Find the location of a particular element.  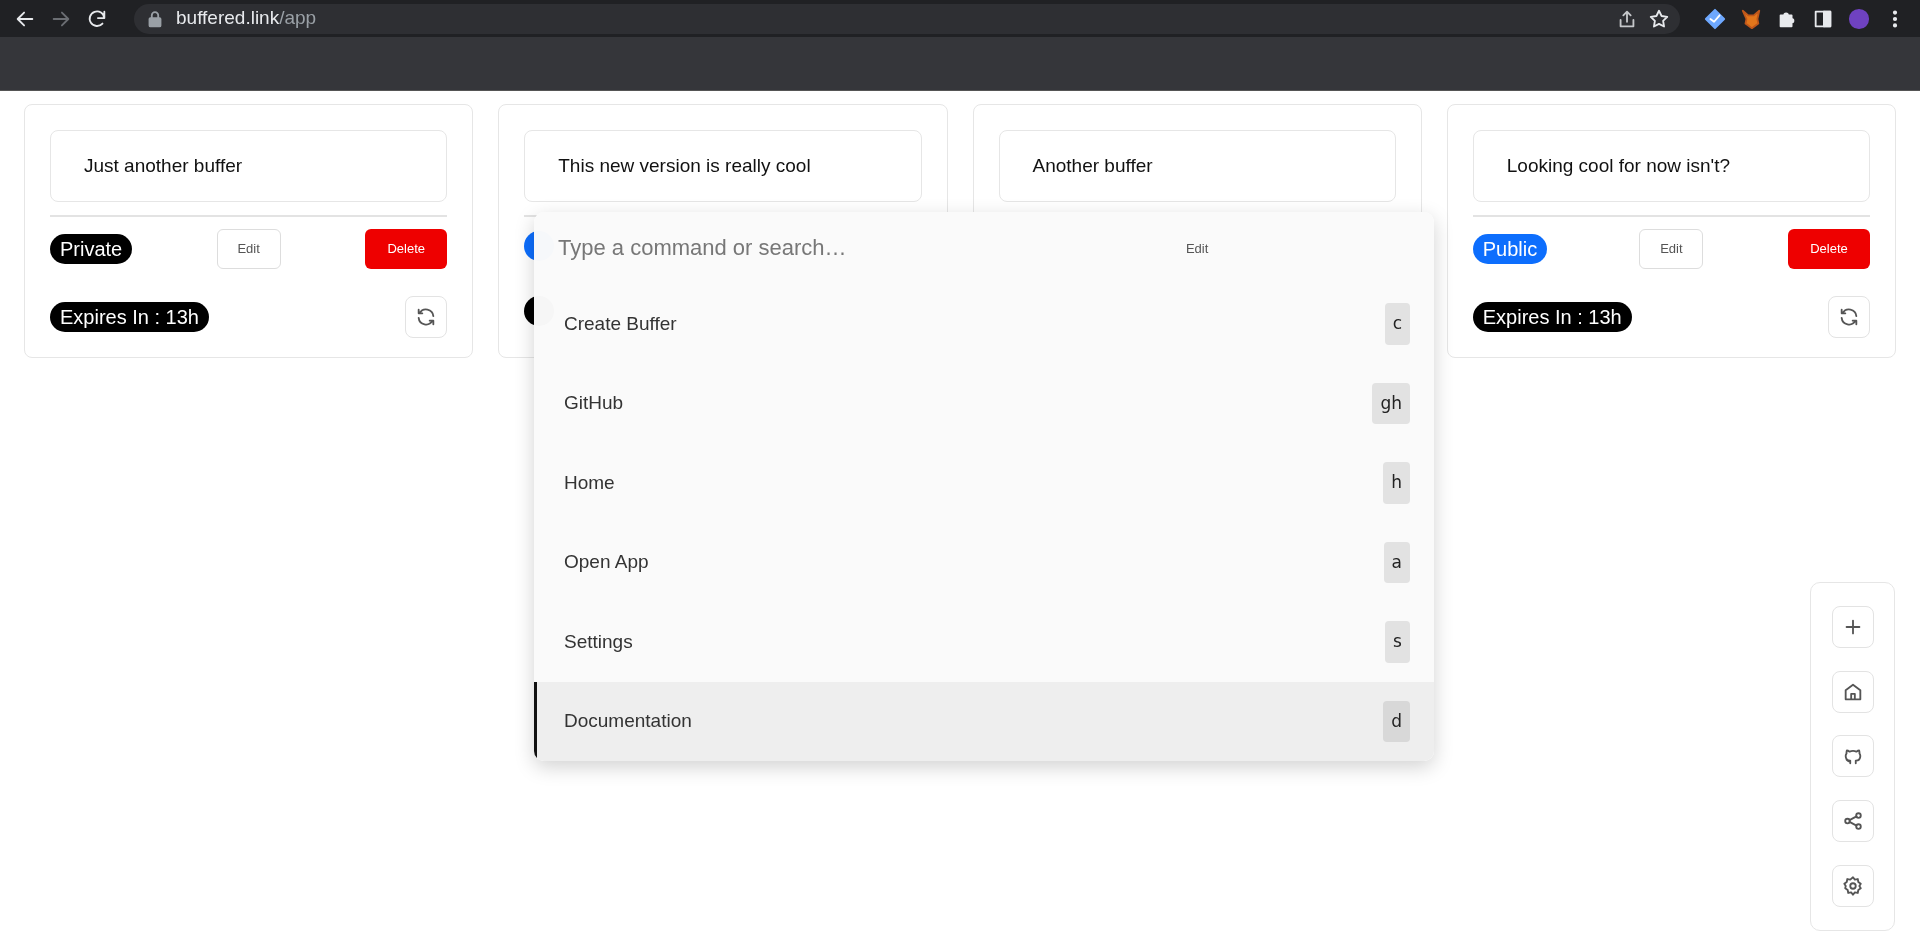

avatar-icon is located at coordinates (1859, 18).